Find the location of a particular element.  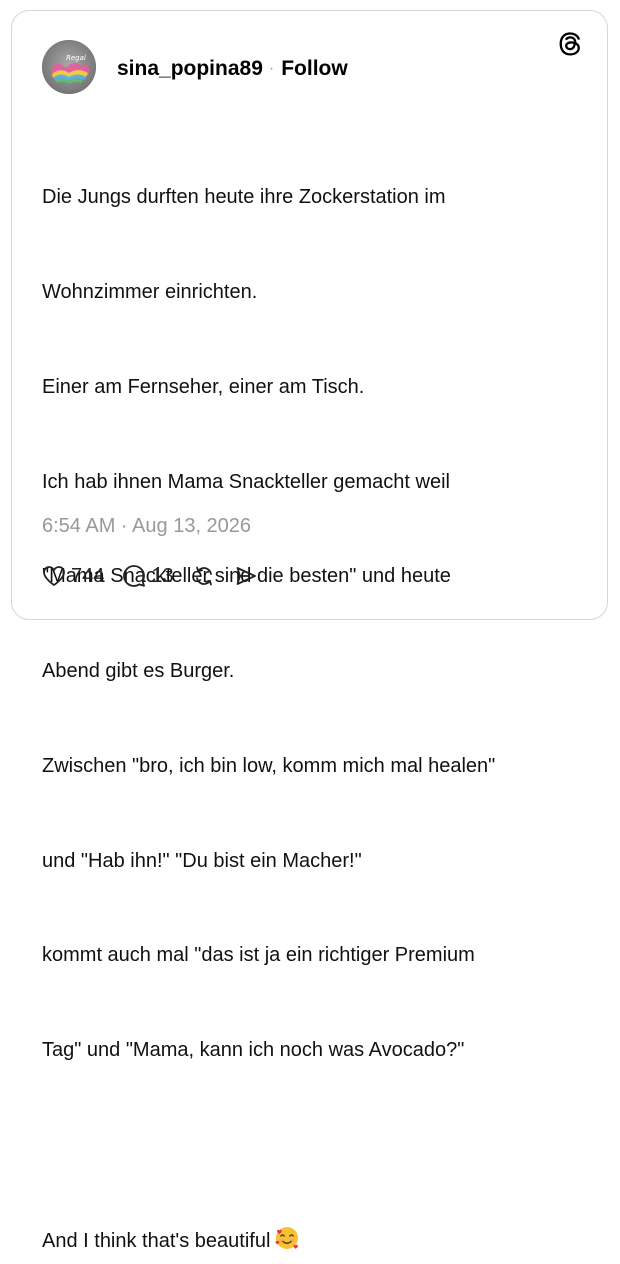

share-button is located at coordinates (246, 576).